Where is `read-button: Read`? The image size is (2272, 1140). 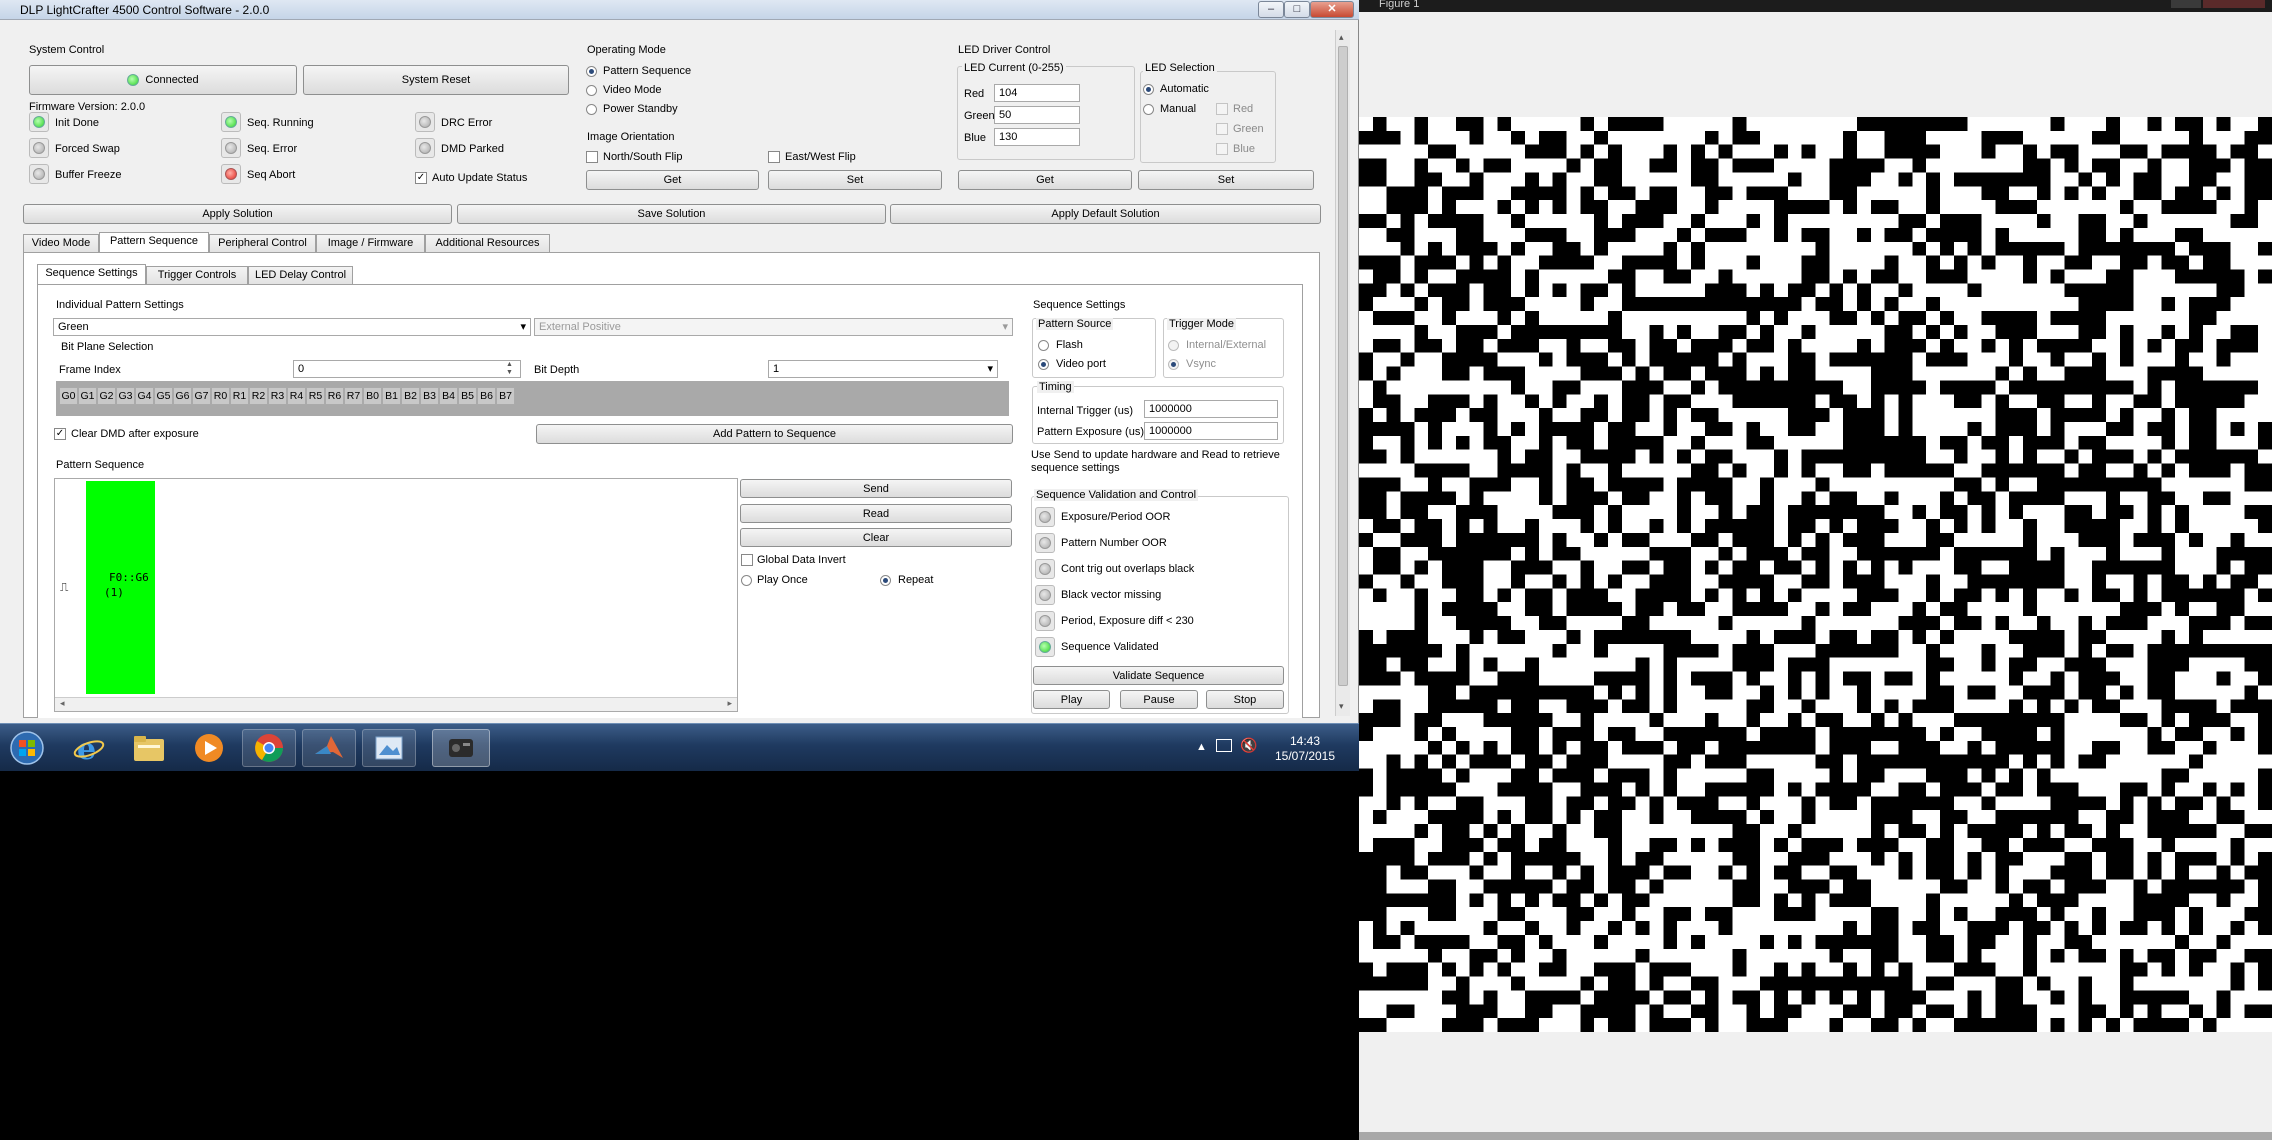 read-button: Read is located at coordinates (876, 513).